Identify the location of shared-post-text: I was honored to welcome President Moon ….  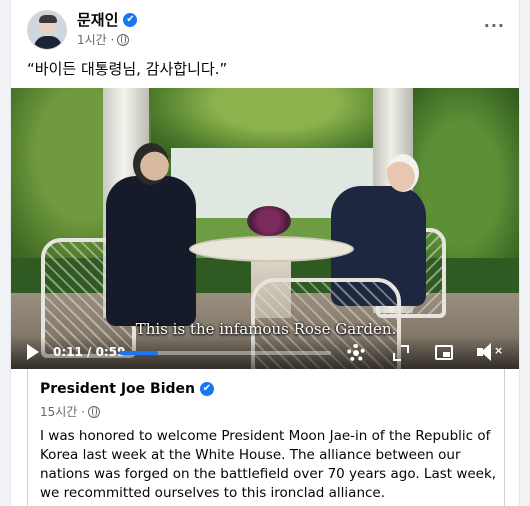
(268, 464).